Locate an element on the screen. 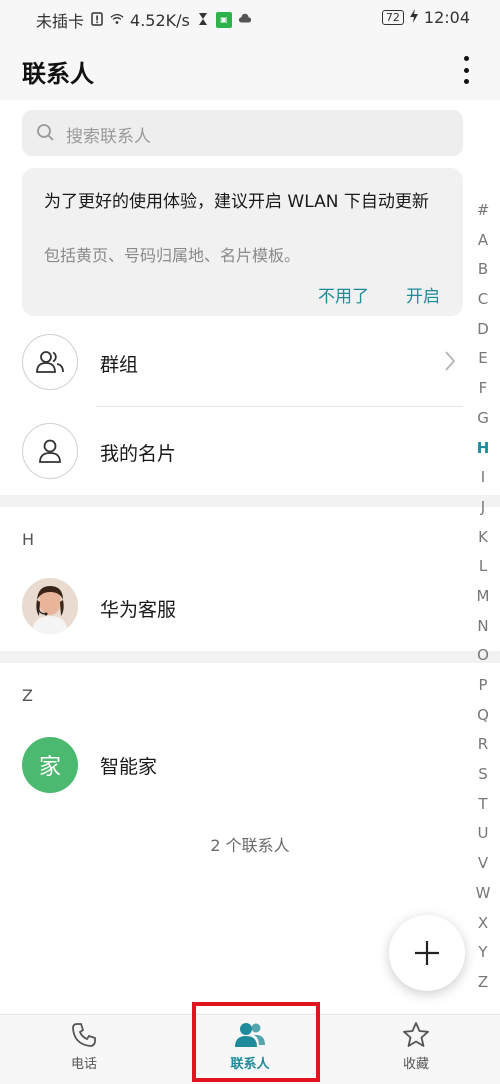  index-letter: G is located at coordinates (483, 419).